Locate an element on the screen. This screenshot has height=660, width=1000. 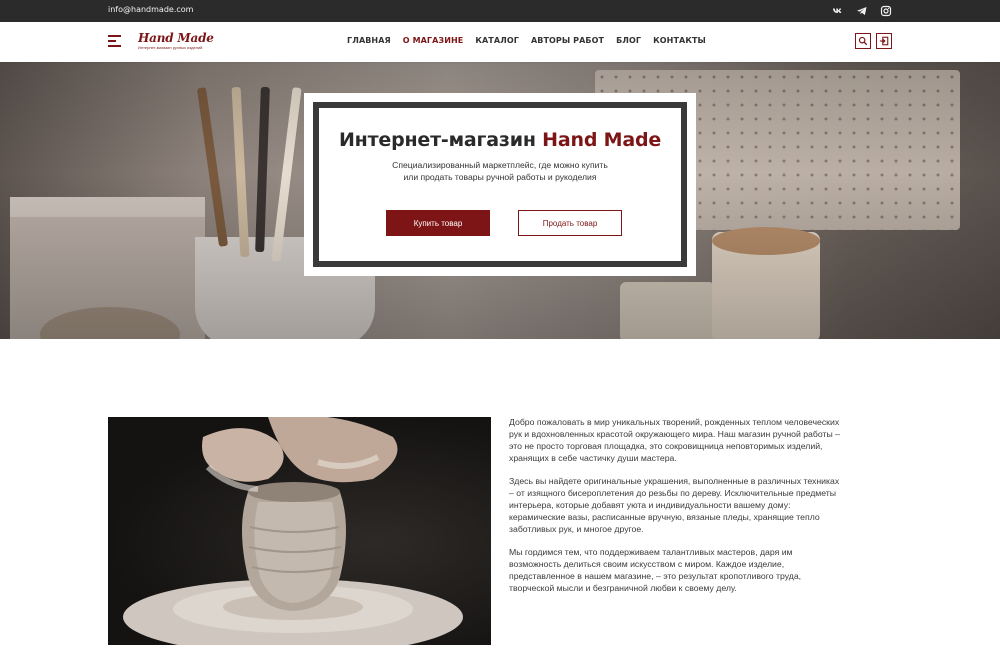
top-bar: info@handmade.com is located at coordinates (500, 11).